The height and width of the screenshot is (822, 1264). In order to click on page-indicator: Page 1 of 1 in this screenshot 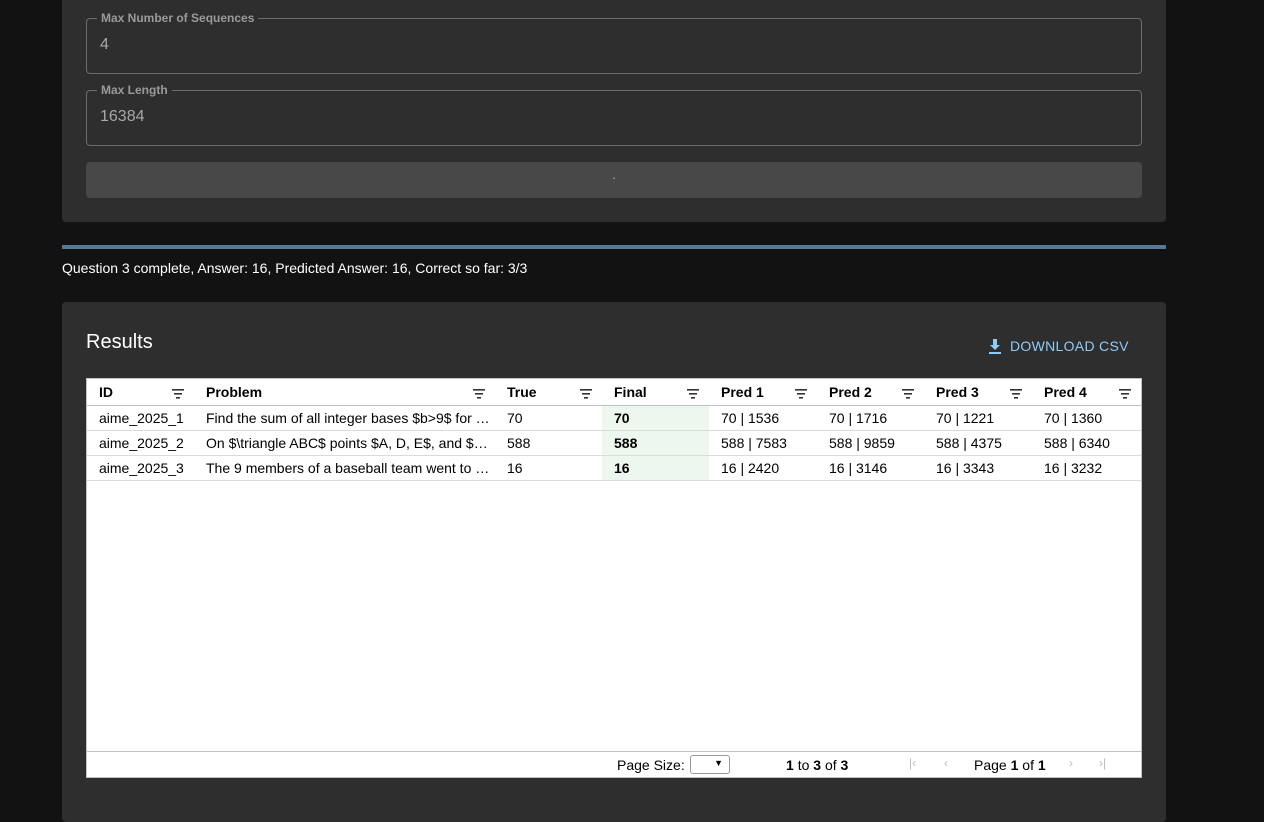, I will do `click(1010, 765)`.